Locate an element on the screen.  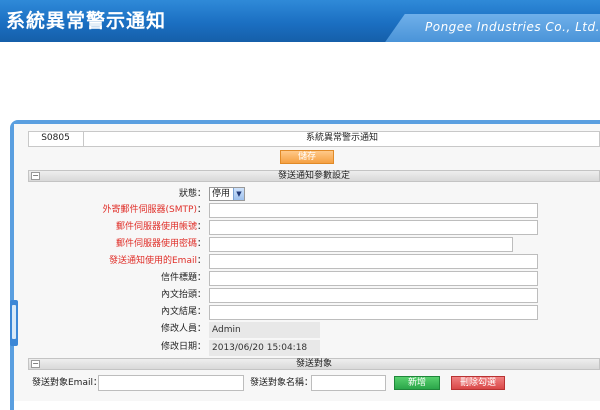
footer-text-label: 內文結尾： is located at coordinates (183, 312).